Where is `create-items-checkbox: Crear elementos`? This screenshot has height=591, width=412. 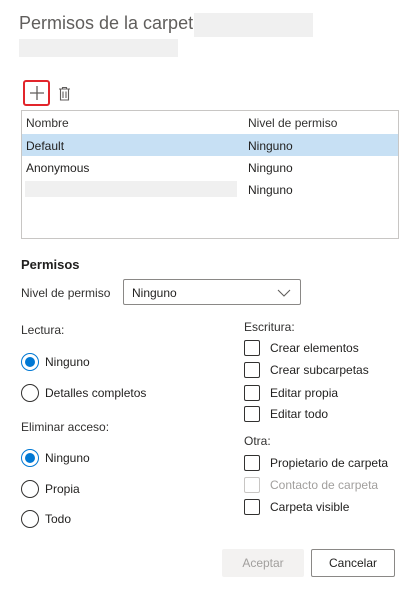 create-items-checkbox: Crear elementos is located at coordinates (301, 348).